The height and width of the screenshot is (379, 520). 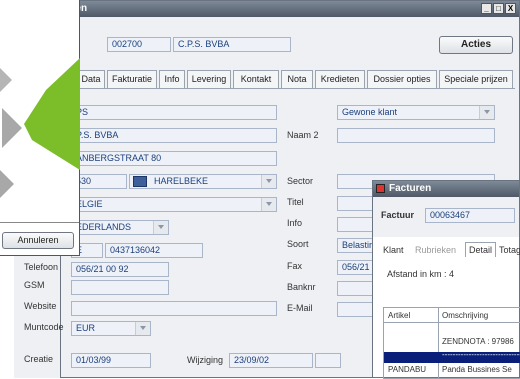 I want to click on cancel-button: Annuleren, so click(x=38, y=240).